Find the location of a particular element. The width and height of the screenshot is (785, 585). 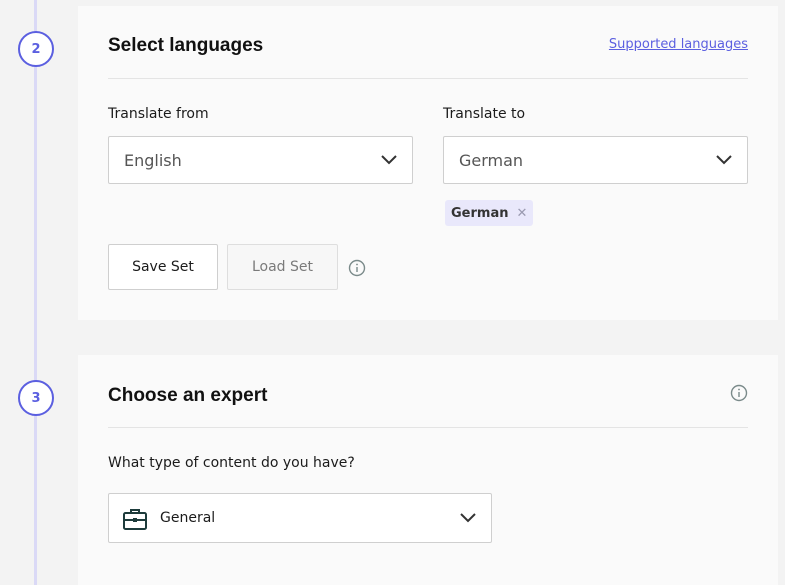

save-set-button: Save Set is located at coordinates (163, 267).